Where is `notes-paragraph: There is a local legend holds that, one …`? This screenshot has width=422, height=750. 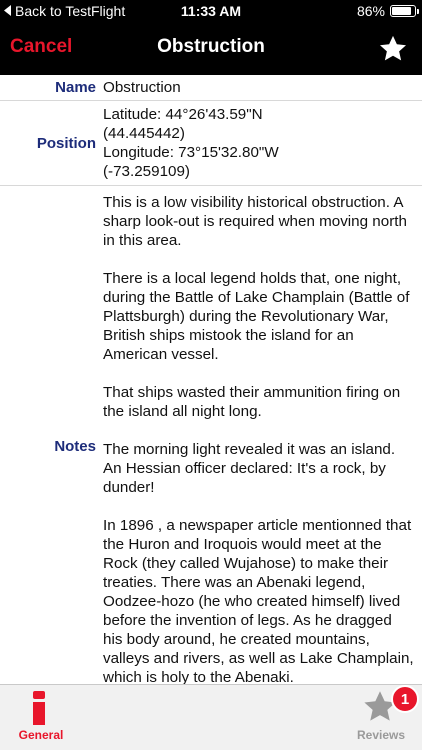 notes-paragraph: There is a local legend holds that, one … is located at coordinates (256, 316).